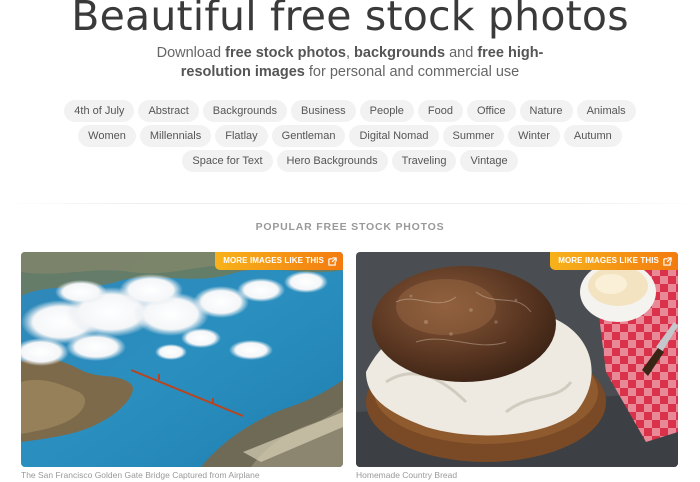  What do you see at coordinates (491, 111) in the screenshot?
I see `tag-office: Office` at bounding box center [491, 111].